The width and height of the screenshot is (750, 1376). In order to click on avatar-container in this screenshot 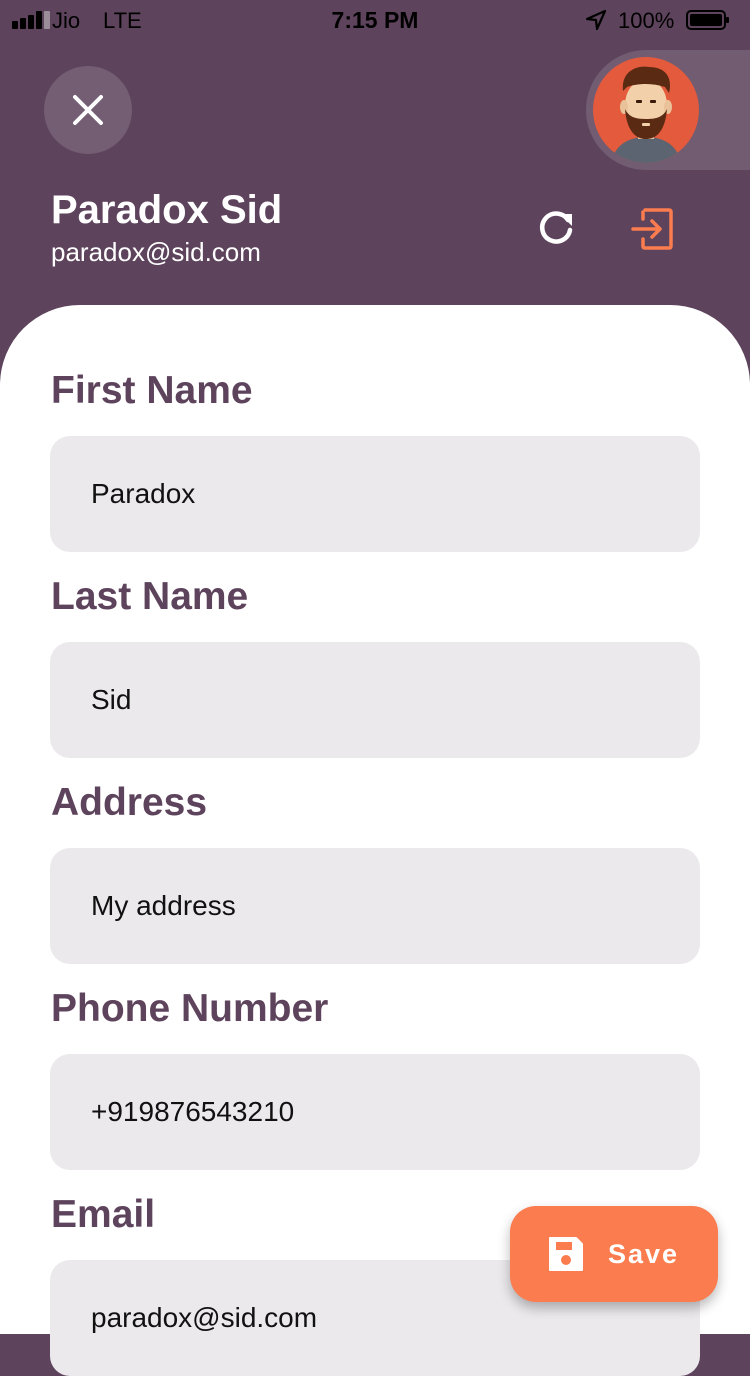, I will do `click(668, 110)`.